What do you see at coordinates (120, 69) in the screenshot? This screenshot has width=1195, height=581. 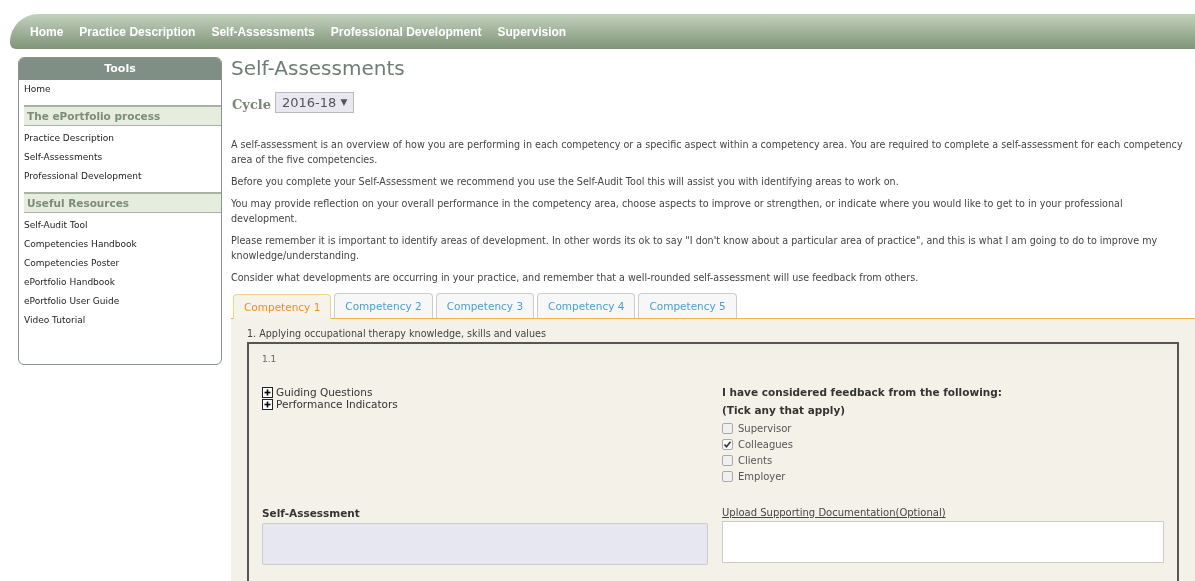 I see `sidebar-title: Tools` at bounding box center [120, 69].